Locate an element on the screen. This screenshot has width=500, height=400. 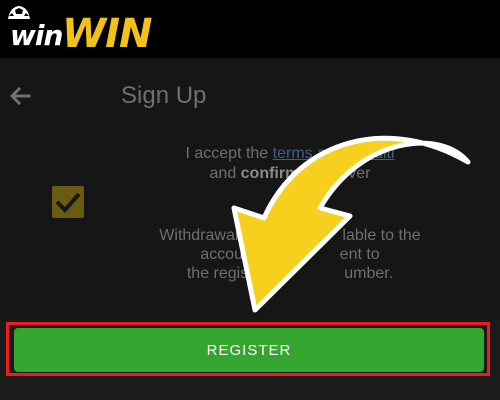
logo-win-large: WIN is located at coordinates (107, 34).